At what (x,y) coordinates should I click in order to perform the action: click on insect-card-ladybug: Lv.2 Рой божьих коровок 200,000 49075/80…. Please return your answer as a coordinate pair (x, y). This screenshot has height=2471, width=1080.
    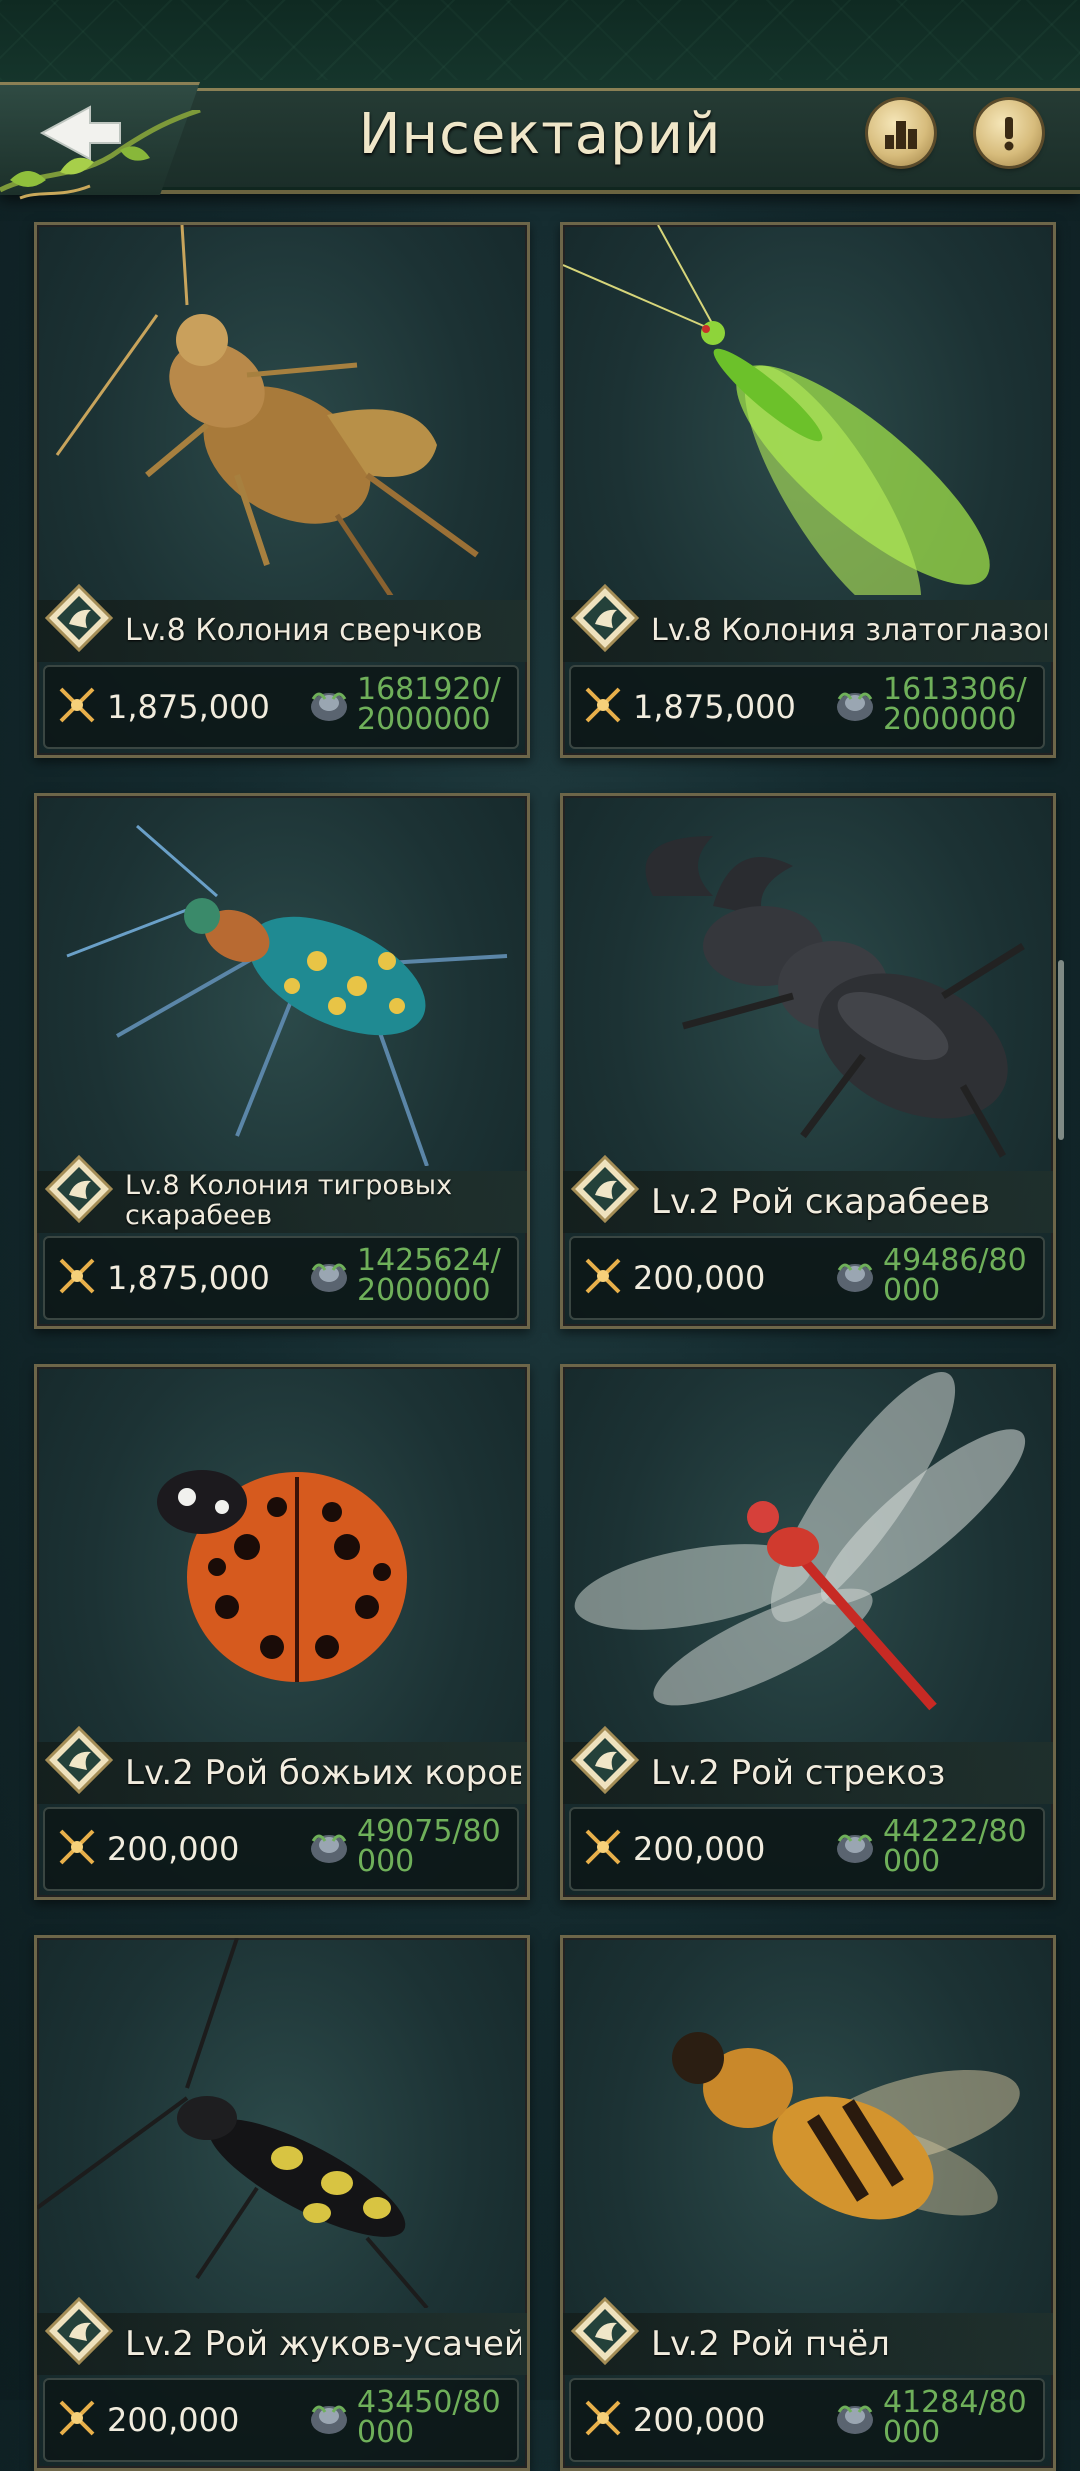
    Looking at the image, I should click on (282, 1632).